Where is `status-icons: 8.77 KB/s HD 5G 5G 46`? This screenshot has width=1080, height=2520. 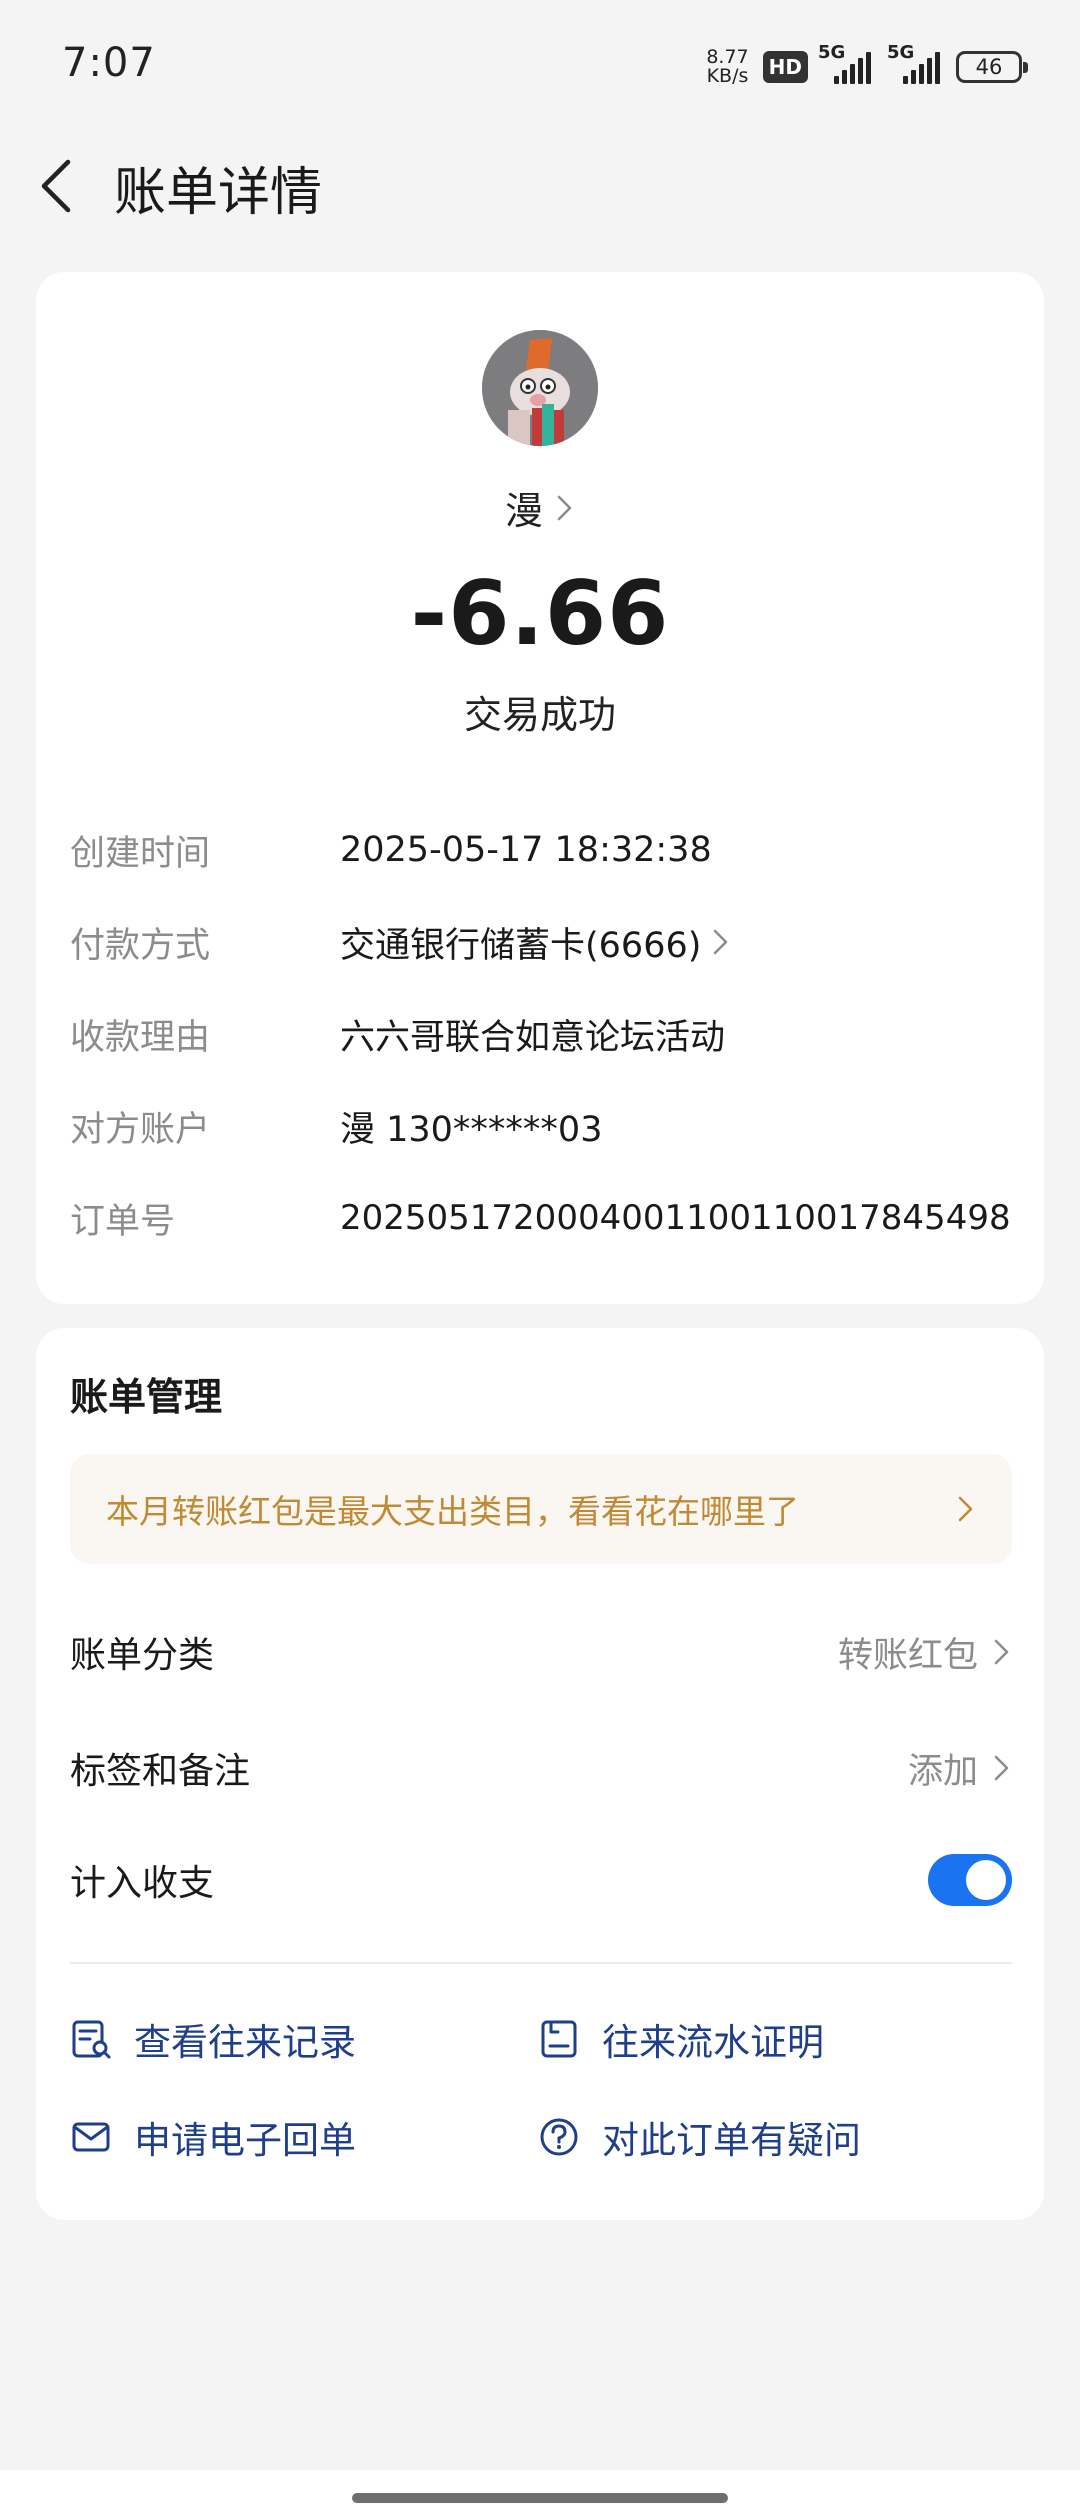 status-icons: 8.77 KB/s HD 5G 5G 46 is located at coordinates (867, 66).